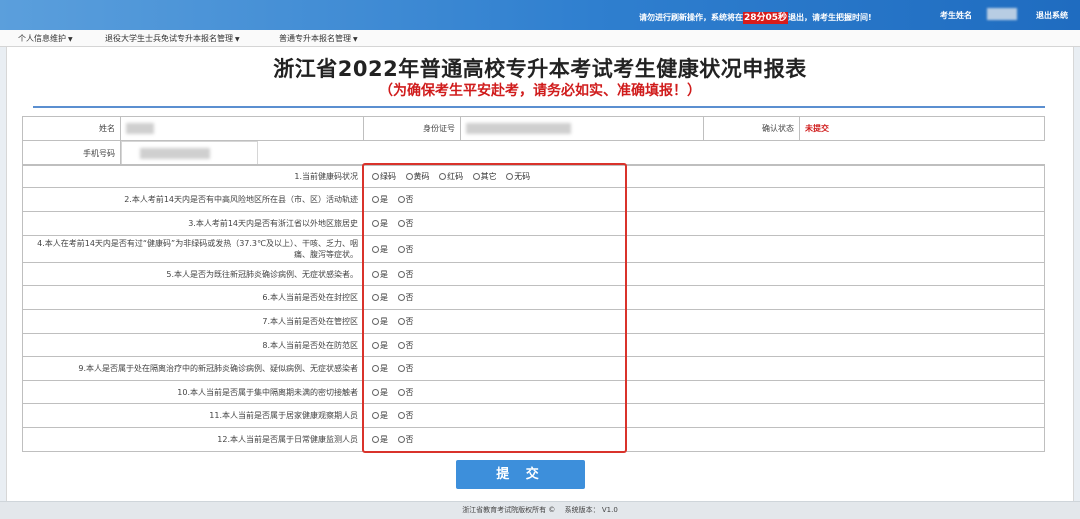 This screenshot has height=519, width=1080. I want to click on personal-info-table: 姓名 身份证号 确认状态 未提交 手机号码, so click(533, 141).